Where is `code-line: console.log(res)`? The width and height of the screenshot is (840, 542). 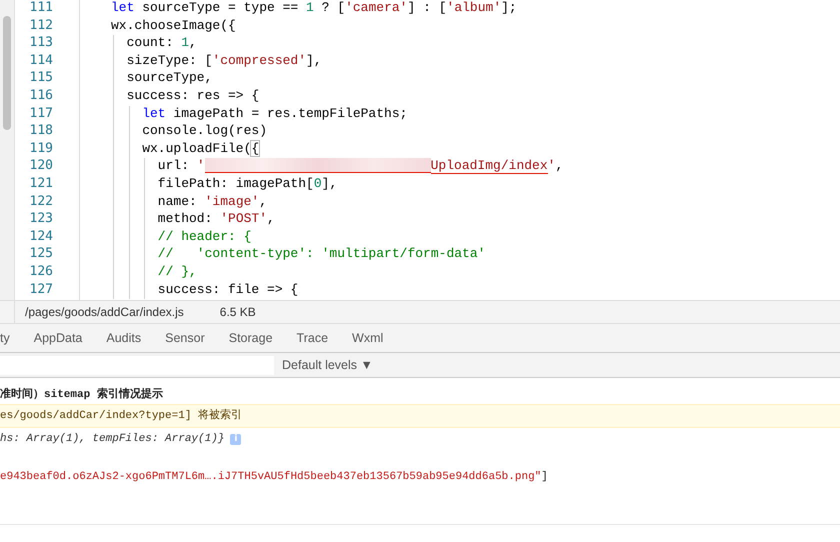 code-line: console.log(res) is located at coordinates (475, 132).